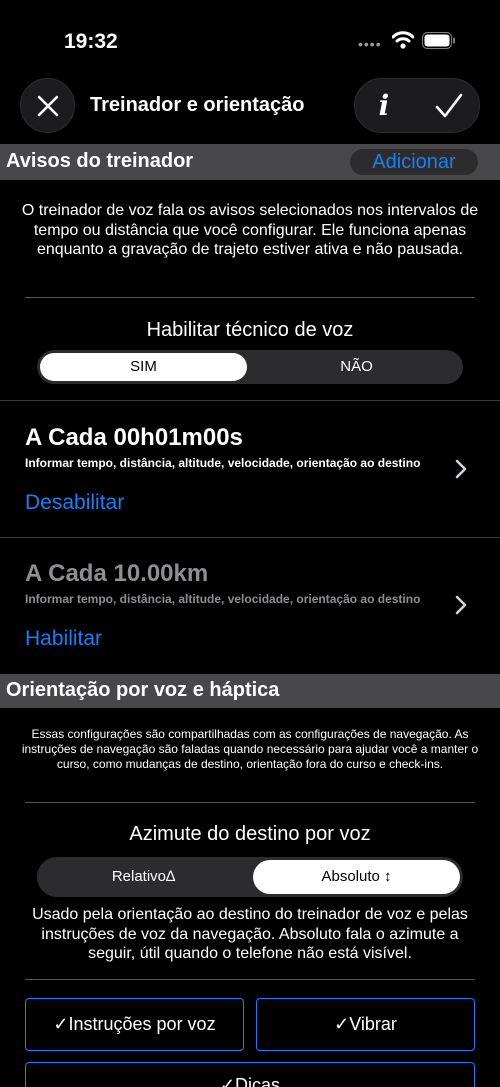 This screenshot has width=500, height=1087. Describe the element at coordinates (414, 162) in the screenshot. I see `add-button: Adicionar` at that location.